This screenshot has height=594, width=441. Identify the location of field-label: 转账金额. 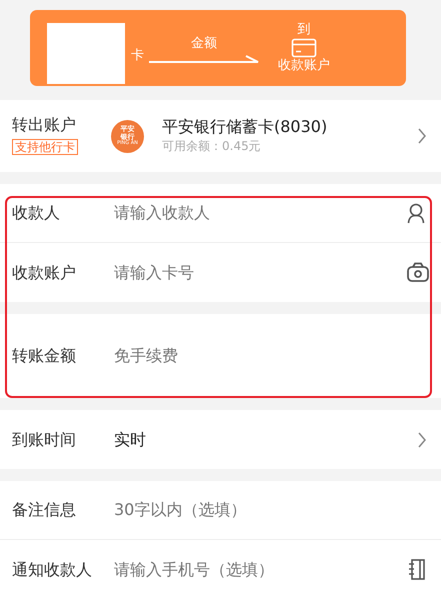
(44, 356).